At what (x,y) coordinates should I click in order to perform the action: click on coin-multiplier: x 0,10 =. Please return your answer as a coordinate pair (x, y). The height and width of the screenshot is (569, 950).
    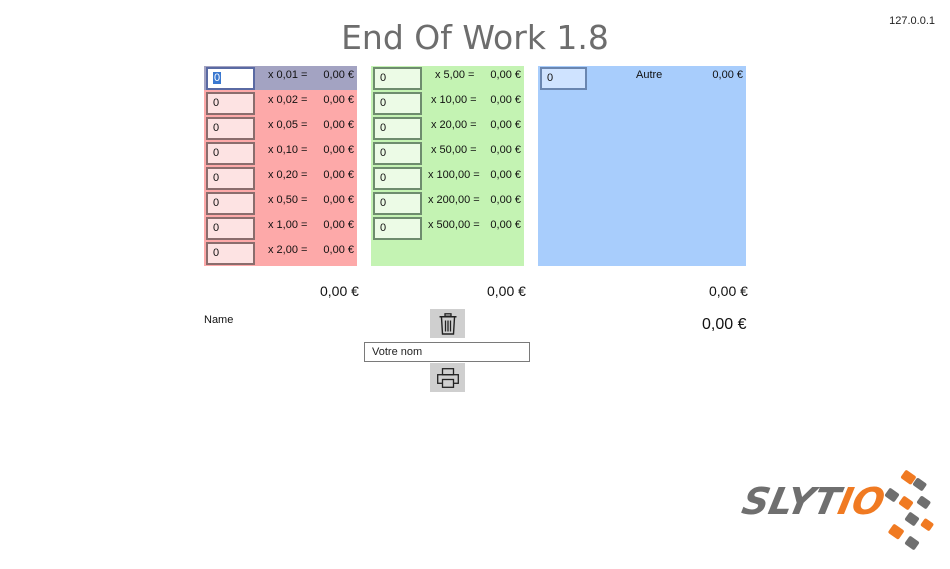
    Looking at the image, I should click on (288, 150).